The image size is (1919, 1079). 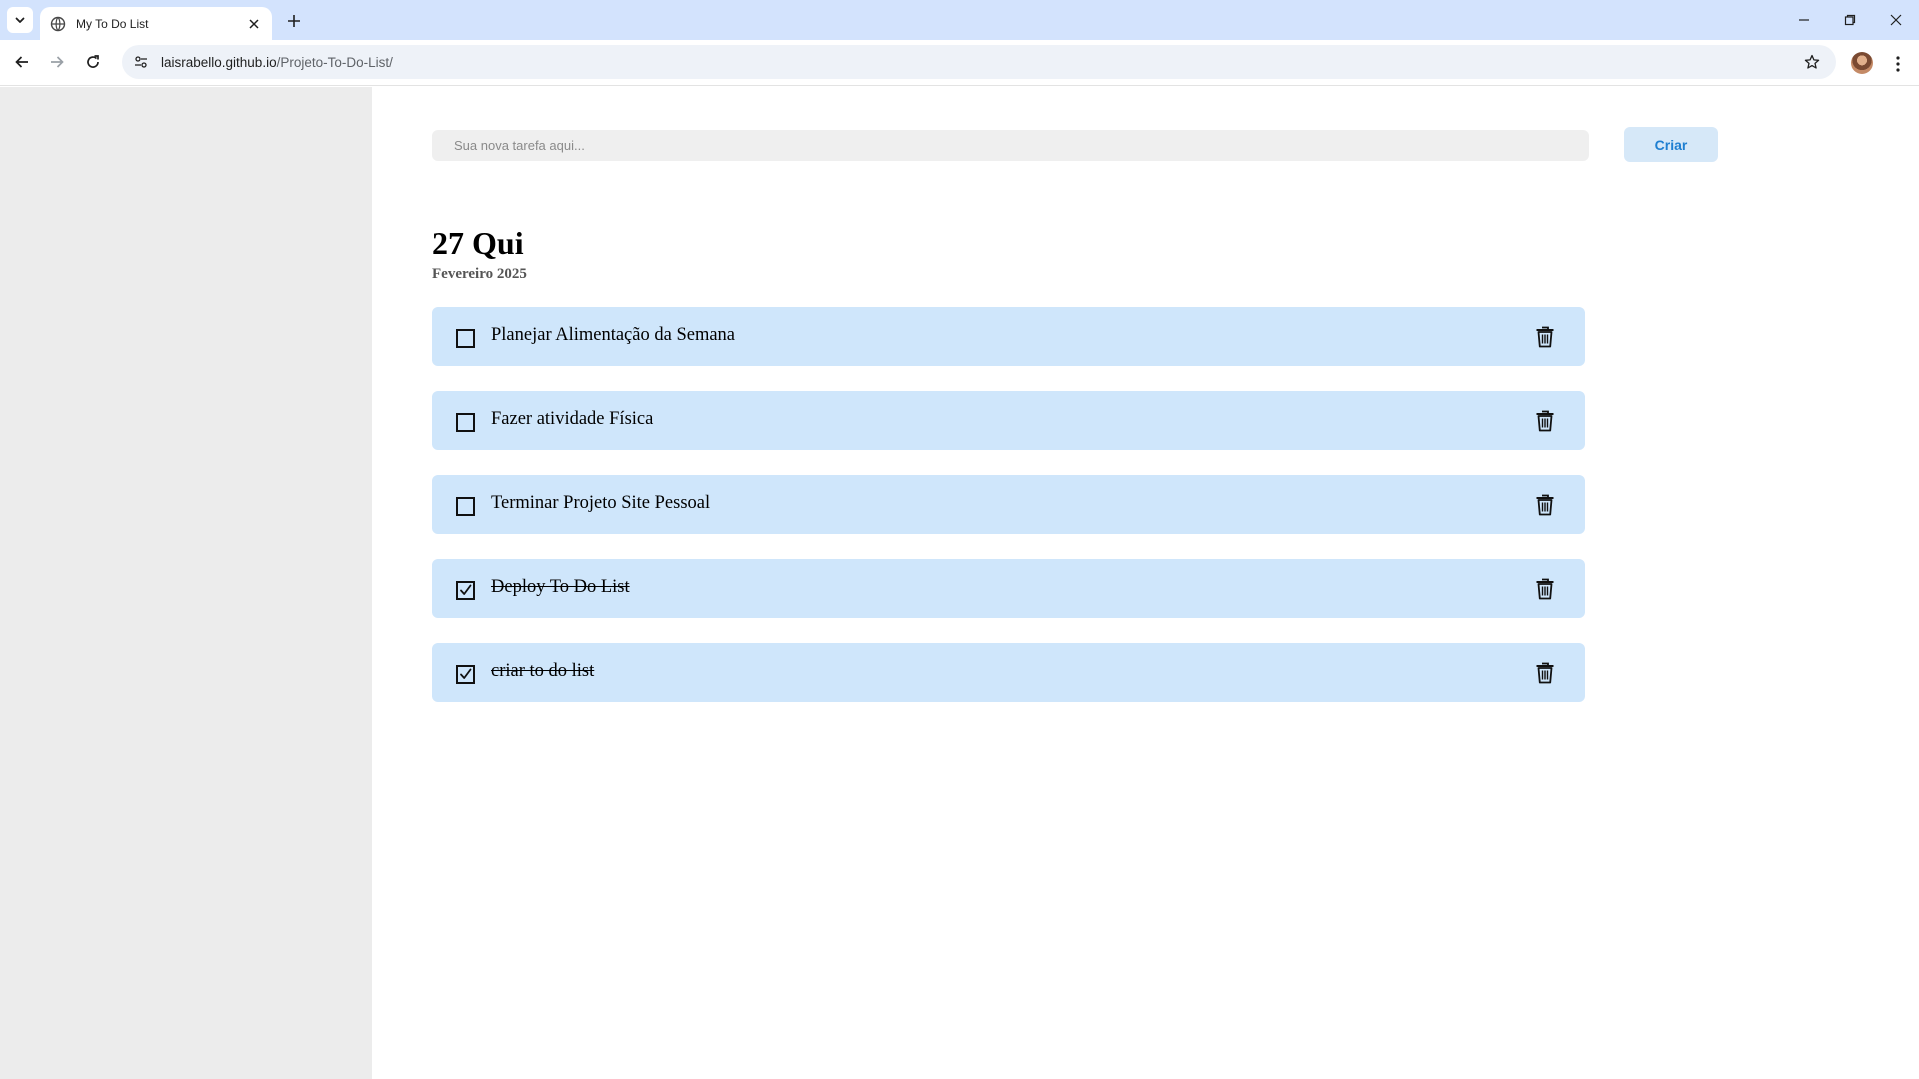 I want to click on close-icon, so click(x=1896, y=20).